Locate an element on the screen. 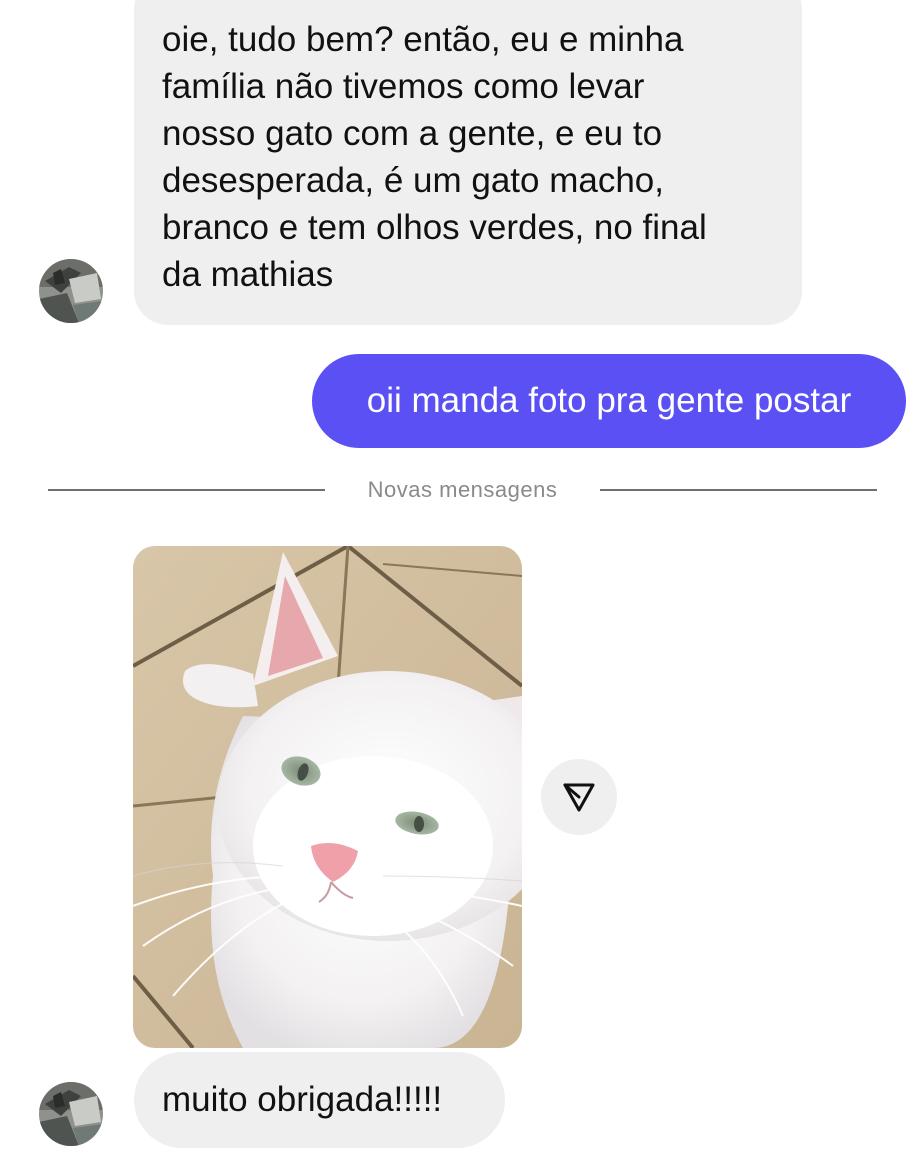 The image size is (924, 1155). divider-line-left is located at coordinates (186, 490).